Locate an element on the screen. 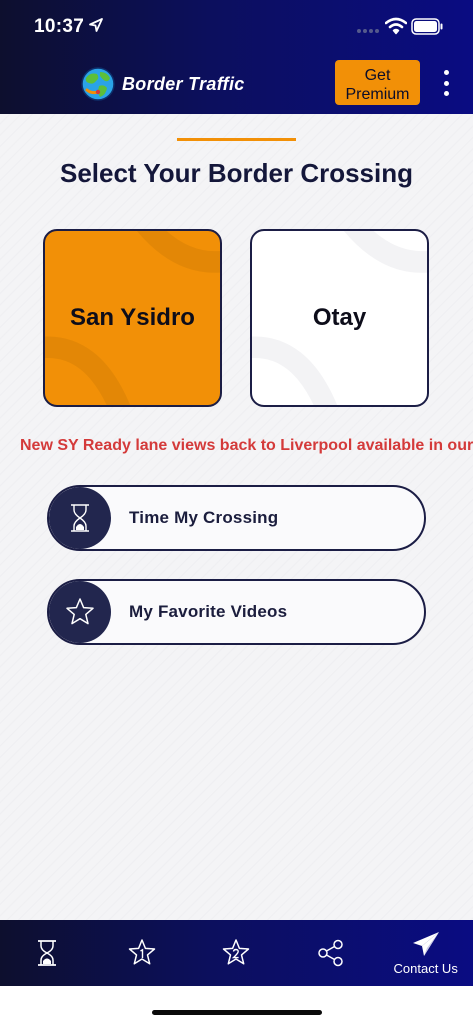 The width and height of the screenshot is (473, 1024). bottom-tab-bar: Contact Us is located at coordinates (236, 953).